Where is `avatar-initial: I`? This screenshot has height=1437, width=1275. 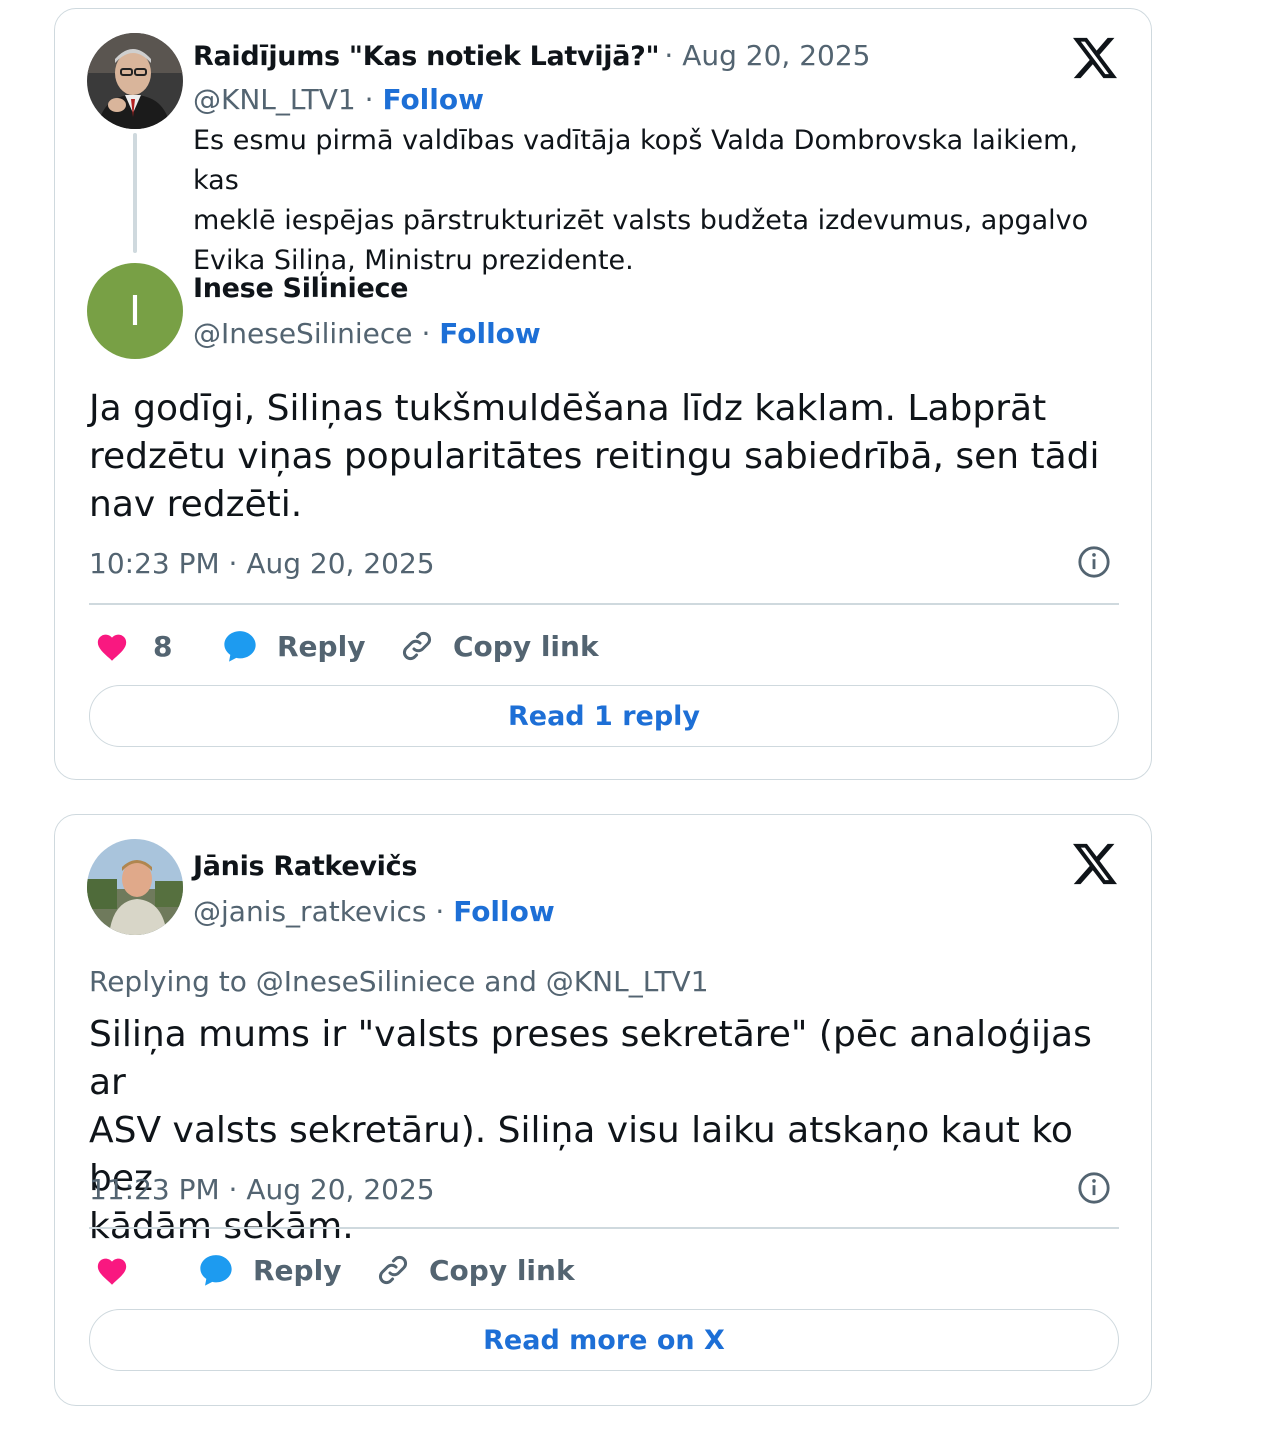 avatar-initial: I is located at coordinates (135, 310).